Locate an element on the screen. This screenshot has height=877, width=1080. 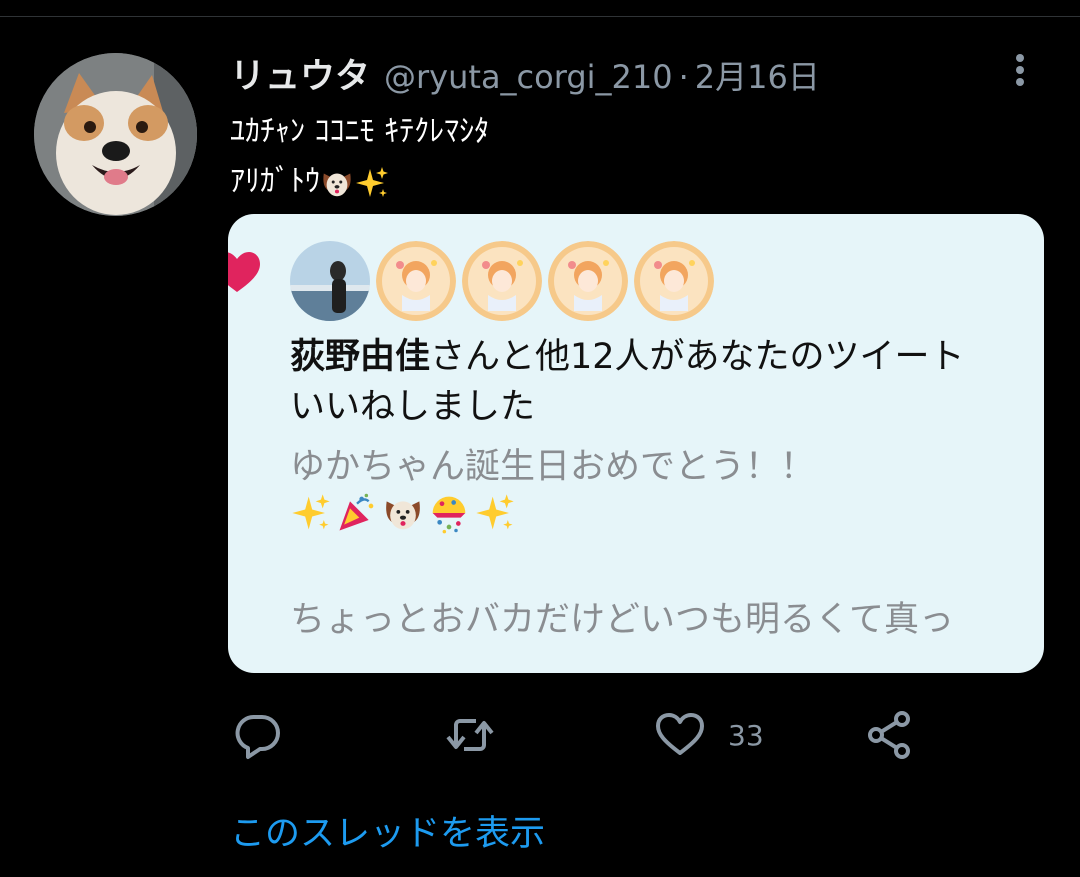
reply-button is located at coordinates (258, 735).